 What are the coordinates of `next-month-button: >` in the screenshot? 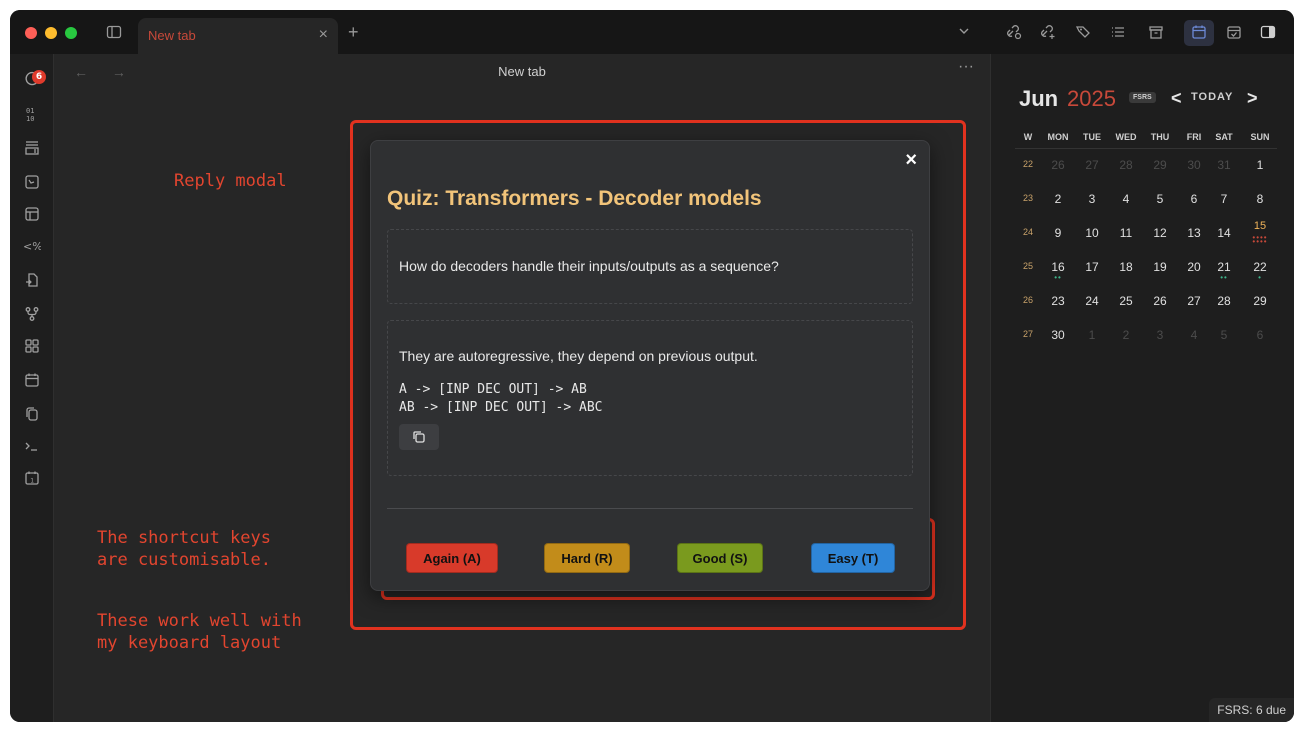 It's located at (1252, 98).